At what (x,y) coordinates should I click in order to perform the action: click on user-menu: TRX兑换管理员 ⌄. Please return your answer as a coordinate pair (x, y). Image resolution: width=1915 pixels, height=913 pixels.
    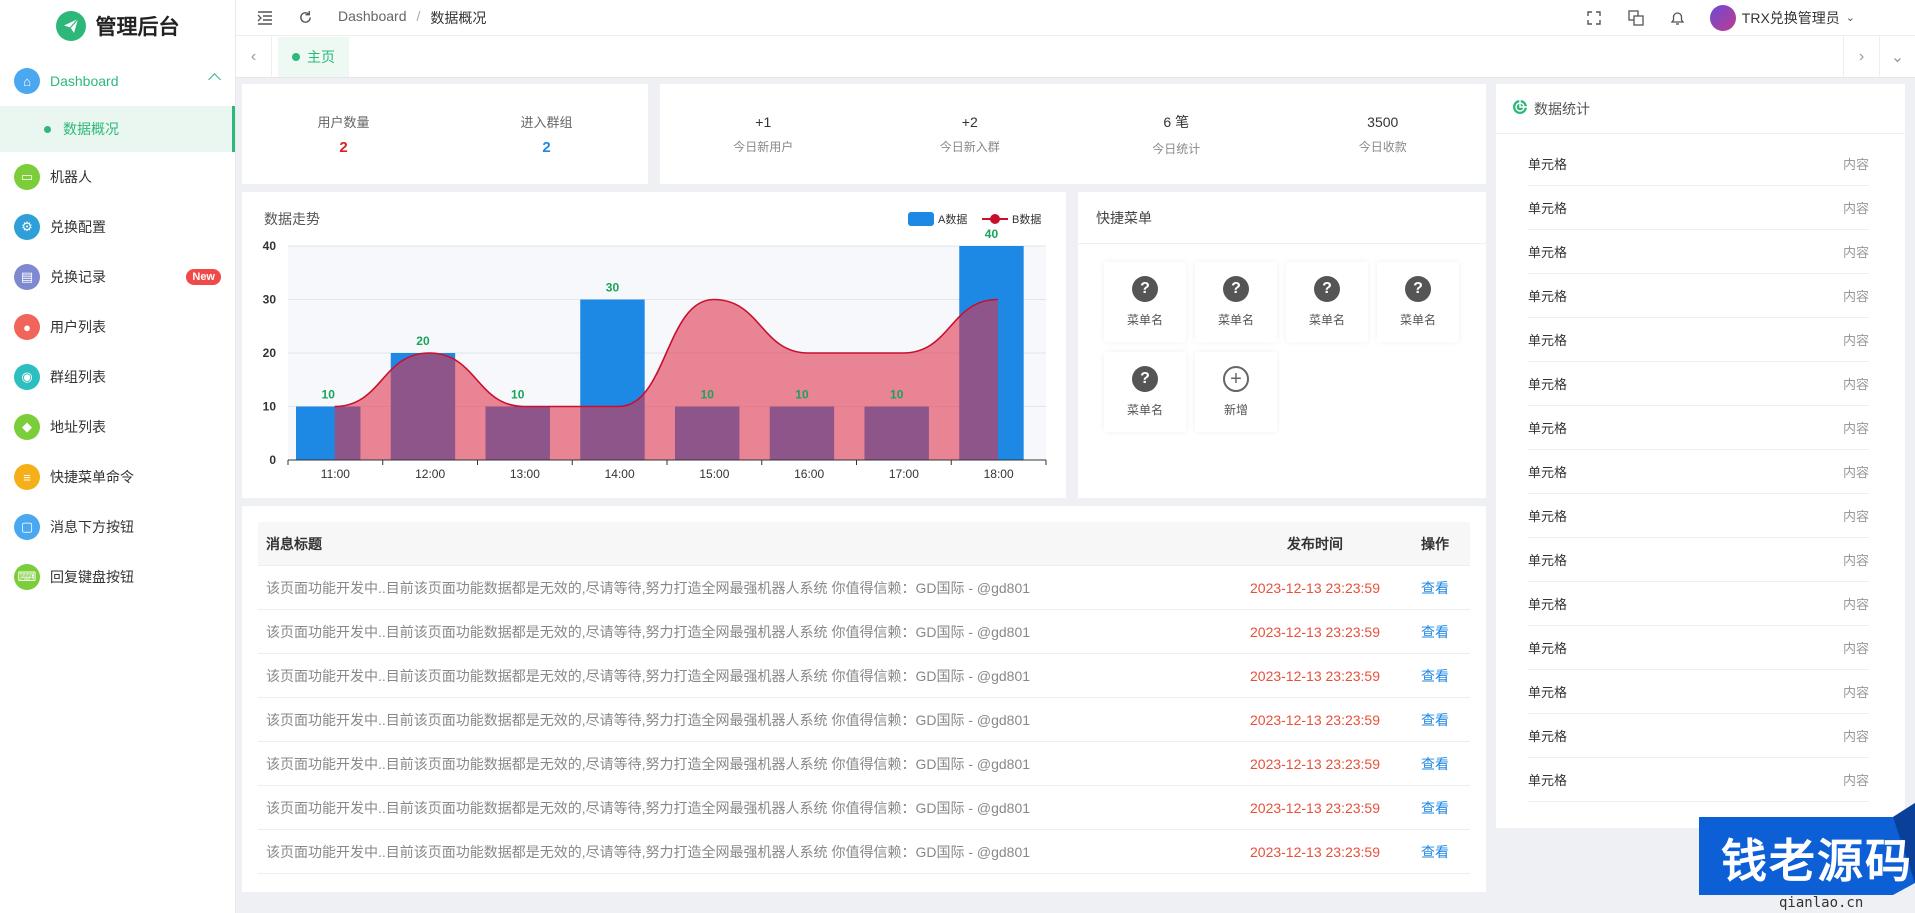
    Looking at the image, I should click on (1782, 17).